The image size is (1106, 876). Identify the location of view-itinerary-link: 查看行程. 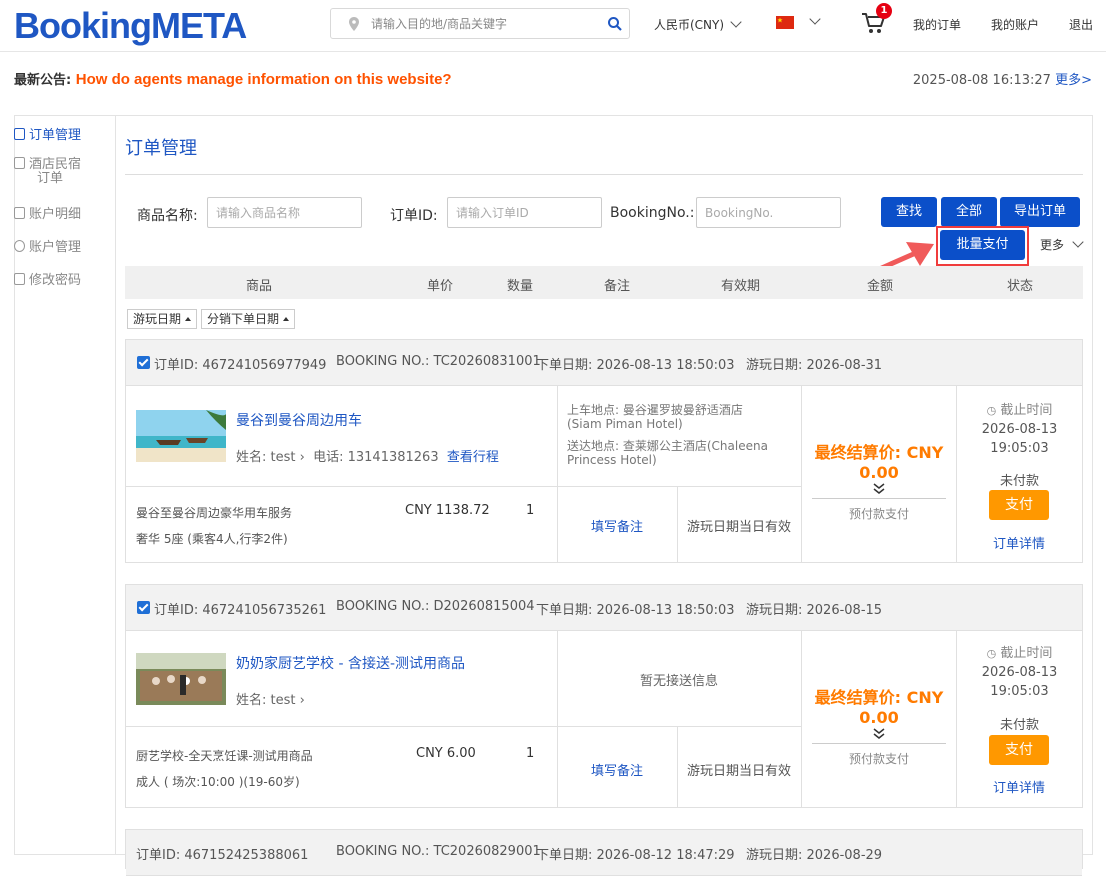
(473, 457).